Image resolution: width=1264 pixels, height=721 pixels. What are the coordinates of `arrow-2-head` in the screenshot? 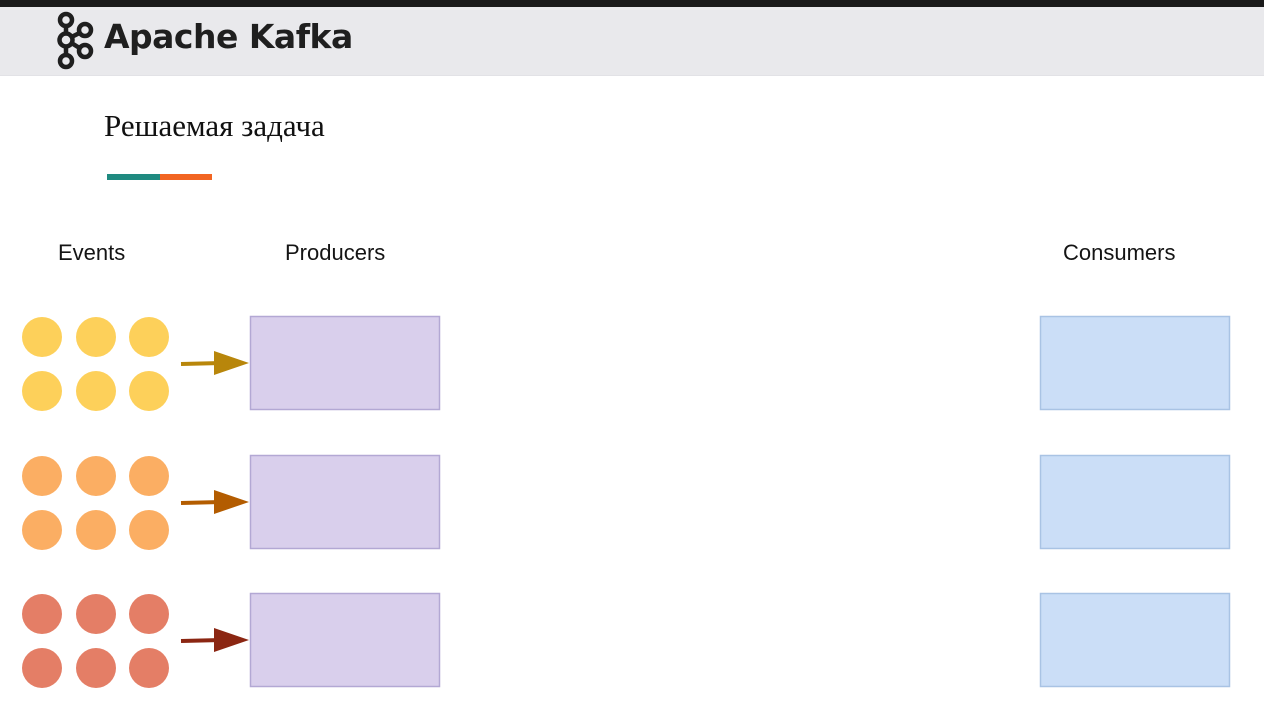 It's located at (231, 502).